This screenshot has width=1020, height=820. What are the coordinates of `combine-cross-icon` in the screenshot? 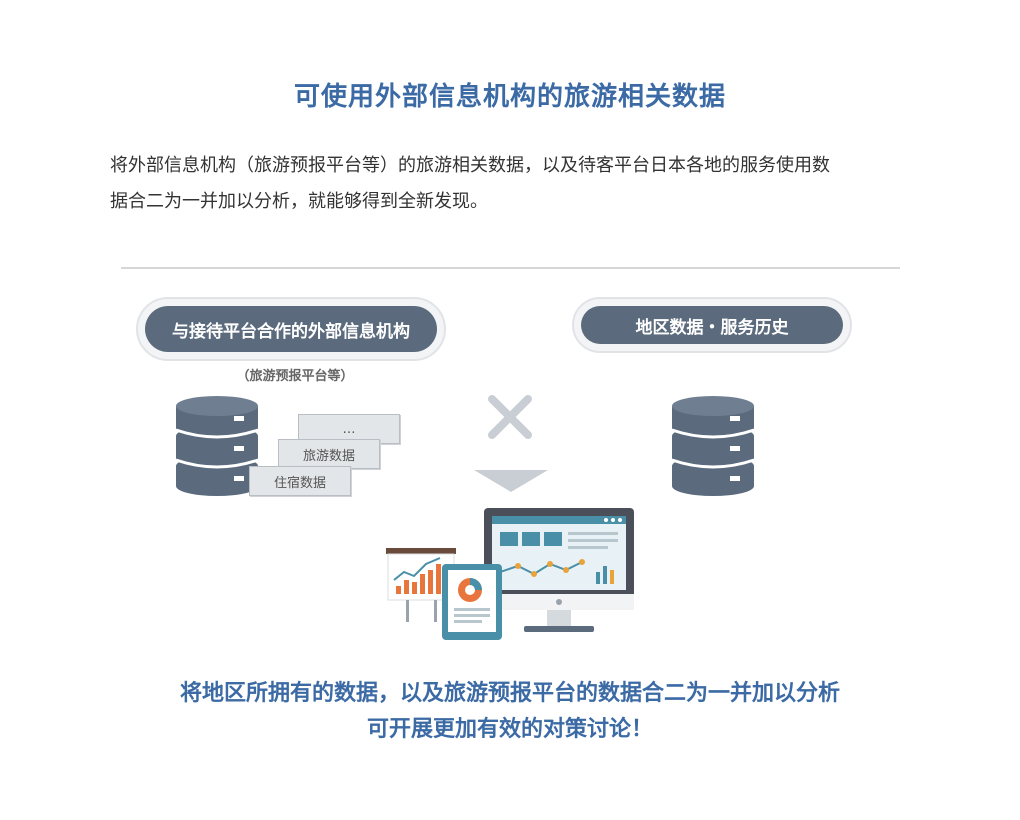 It's located at (510, 417).